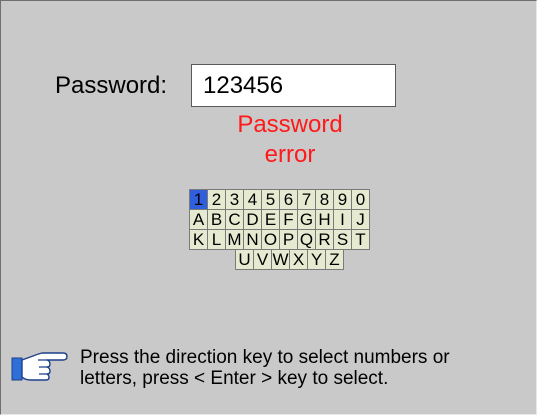  What do you see at coordinates (324, 219) in the screenshot?
I see `key-h: H` at bounding box center [324, 219].